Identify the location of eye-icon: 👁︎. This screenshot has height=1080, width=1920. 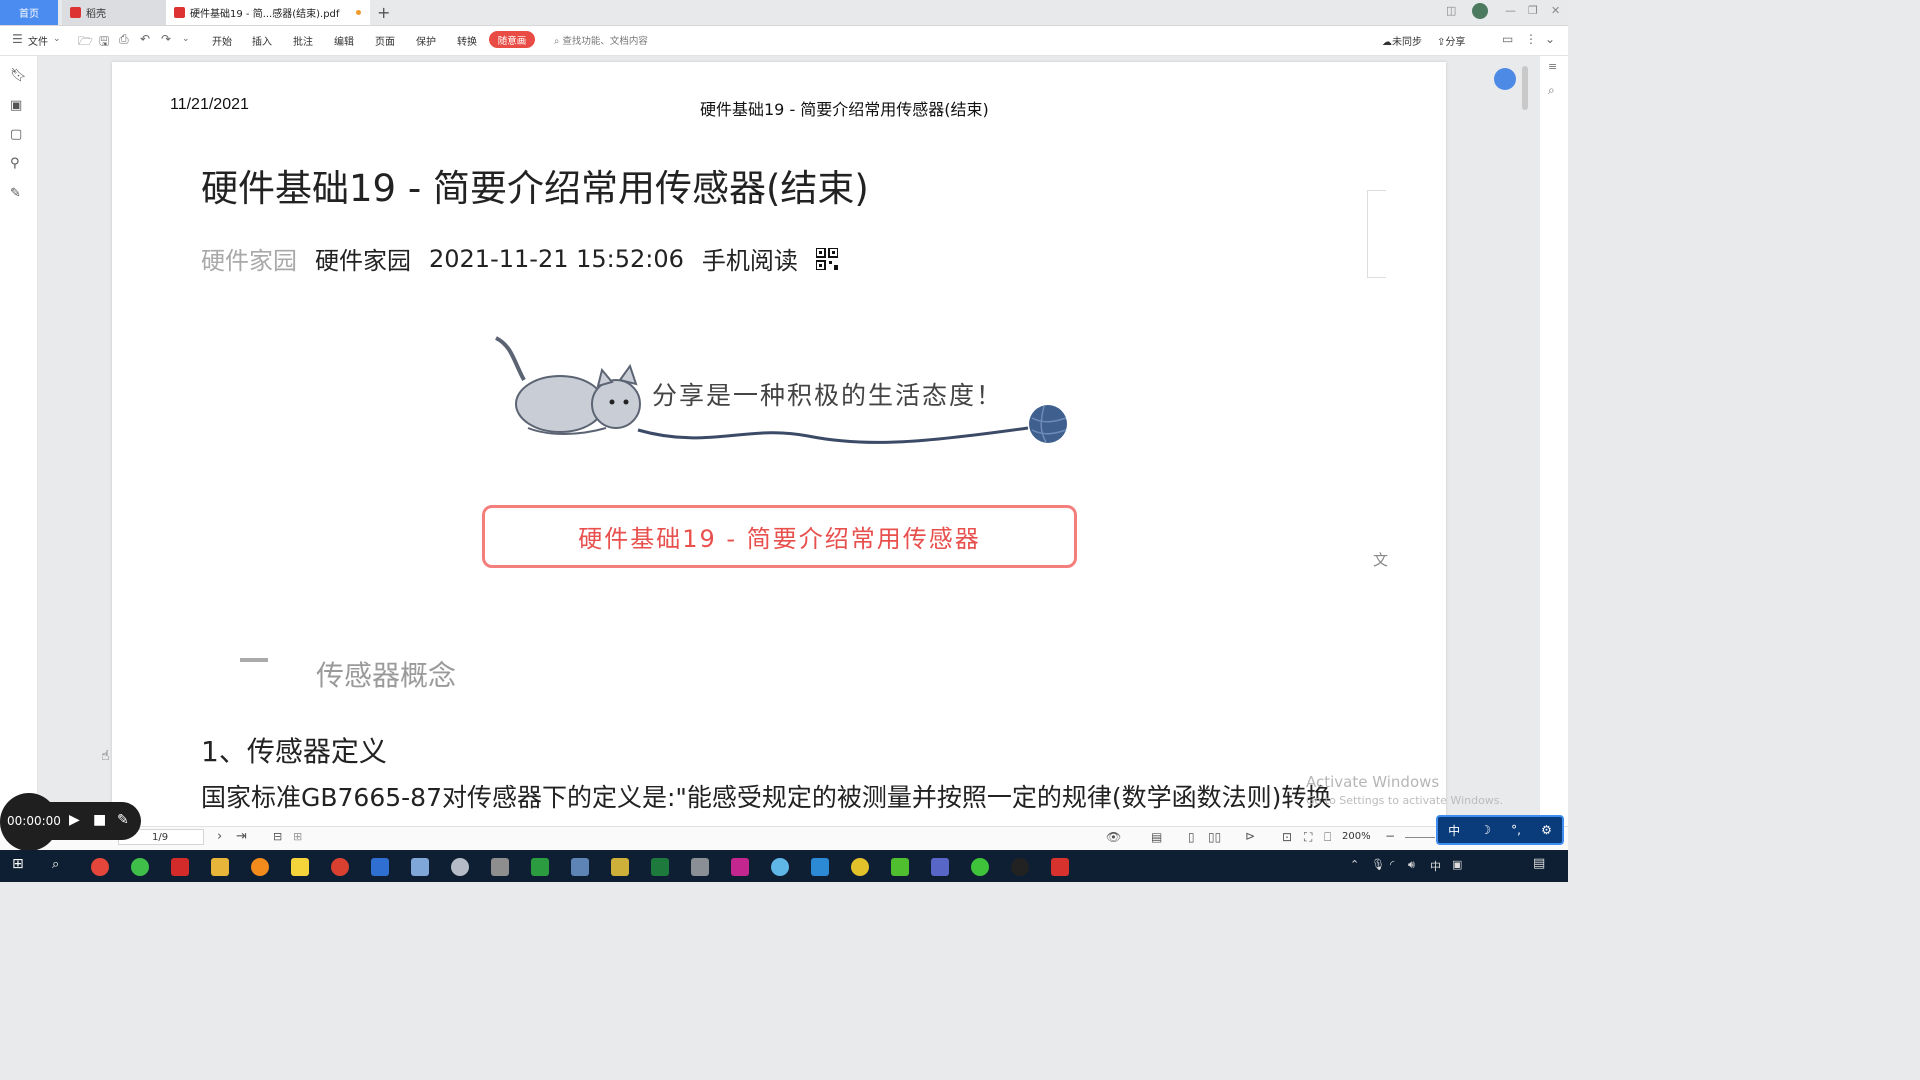
(1113, 837).